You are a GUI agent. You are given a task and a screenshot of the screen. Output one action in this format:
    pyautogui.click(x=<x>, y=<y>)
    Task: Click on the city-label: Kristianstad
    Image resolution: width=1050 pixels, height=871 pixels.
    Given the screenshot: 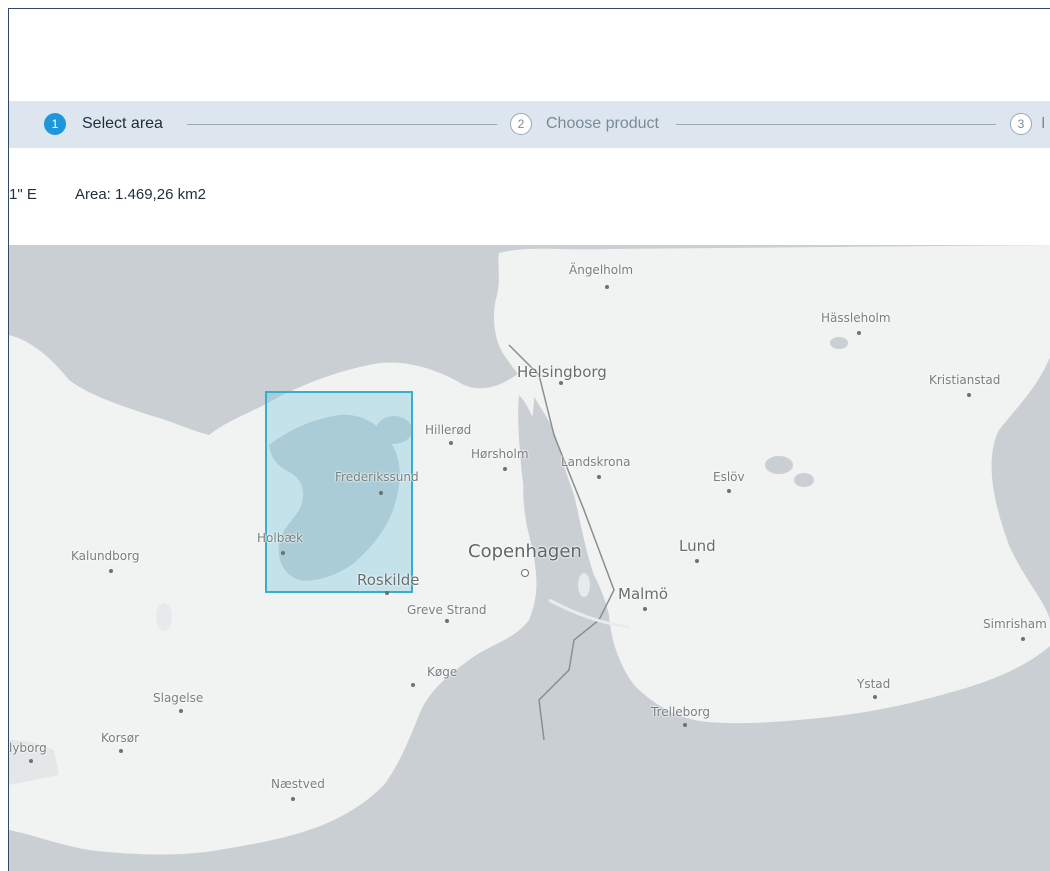 What is the action you would take?
    pyautogui.click(x=965, y=380)
    